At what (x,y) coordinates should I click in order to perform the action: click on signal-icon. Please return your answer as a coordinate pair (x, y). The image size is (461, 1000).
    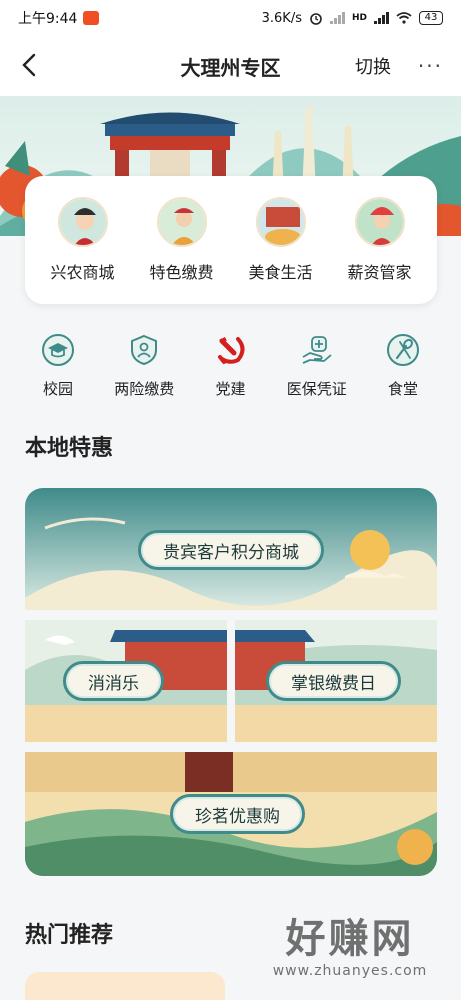
    Looking at the image, I should click on (337, 18).